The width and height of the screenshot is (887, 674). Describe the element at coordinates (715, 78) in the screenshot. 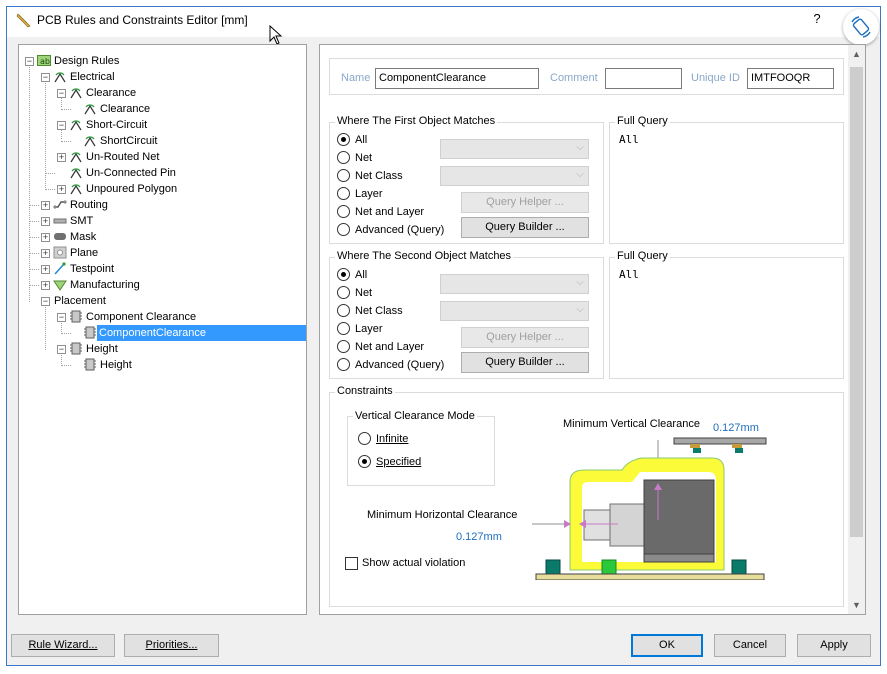

I see `unique-id-label: Unique ID` at that location.